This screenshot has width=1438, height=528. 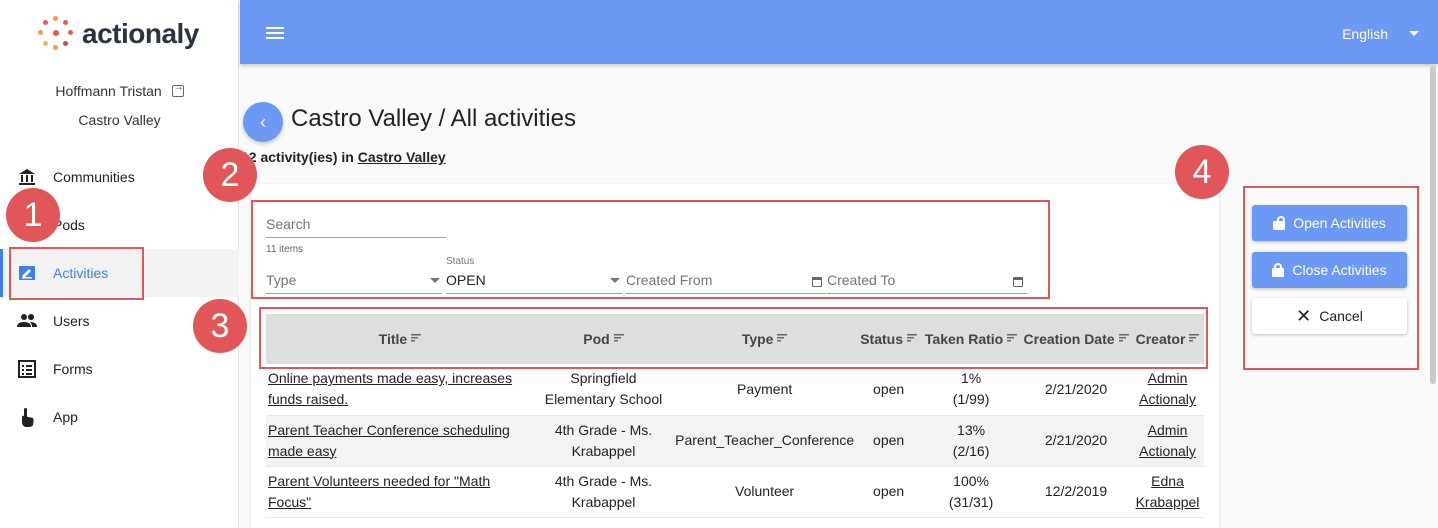 What do you see at coordinates (971, 441) in the screenshot?
I see `taken-ratio-cell: 13% (2/16)` at bounding box center [971, 441].